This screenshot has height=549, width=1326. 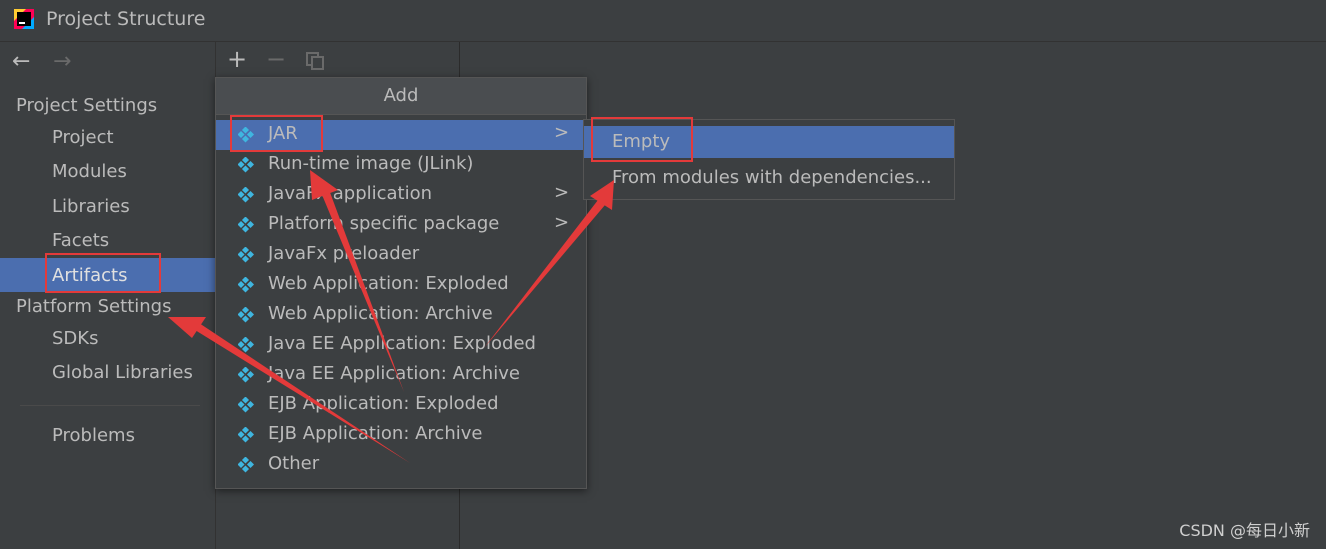 What do you see at coordinates (1244, 530) in the screenshot?
I see `watermark: CSDN @每日小新` at bounding box center [1244, 530].